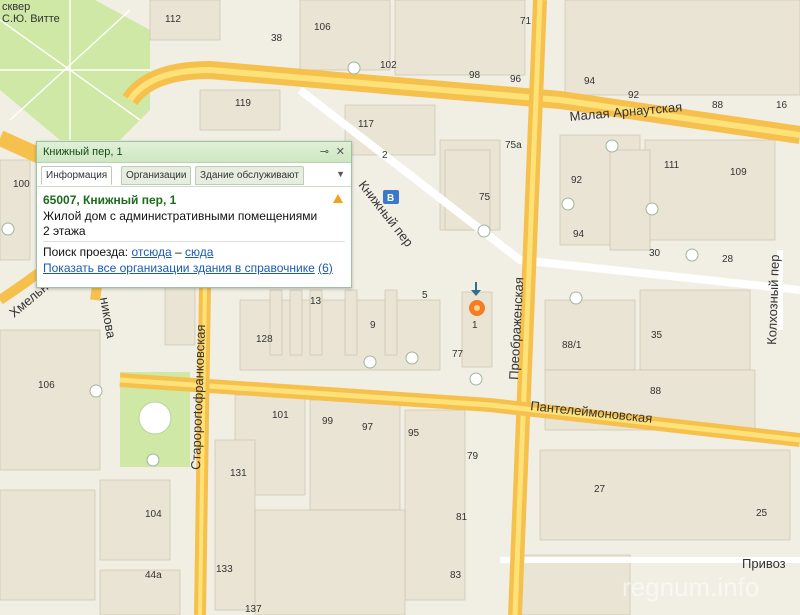  Describe the element at coordinates (21, 184) in the screenshot. I see `svg-text: 100` at that location.